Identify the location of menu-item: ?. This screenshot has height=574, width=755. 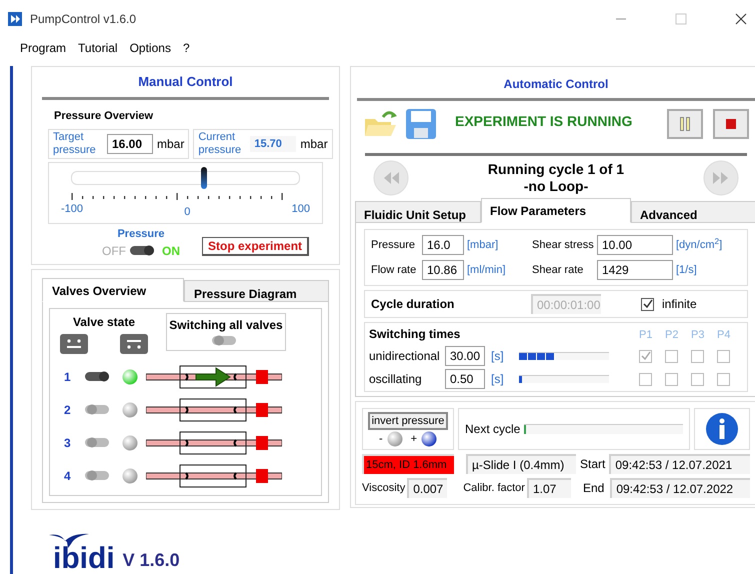
(186, 48).